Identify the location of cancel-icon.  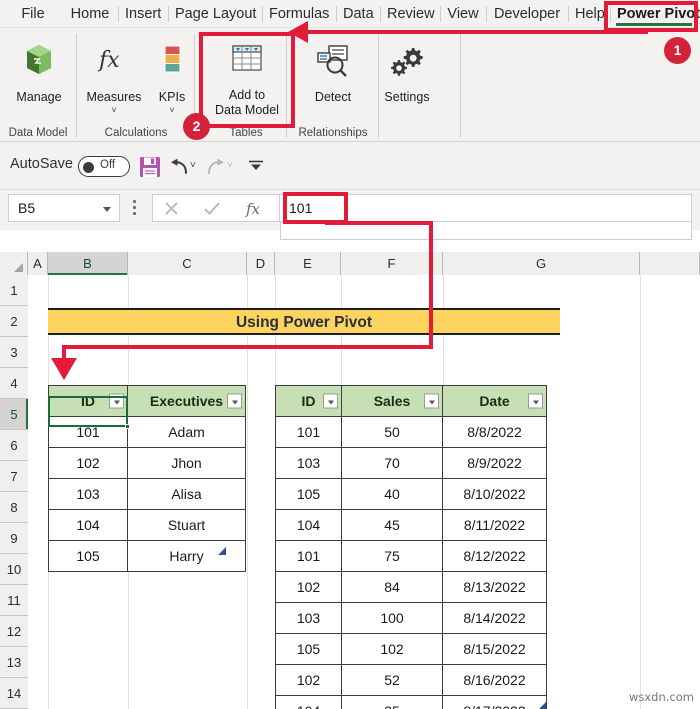
(171, 208).